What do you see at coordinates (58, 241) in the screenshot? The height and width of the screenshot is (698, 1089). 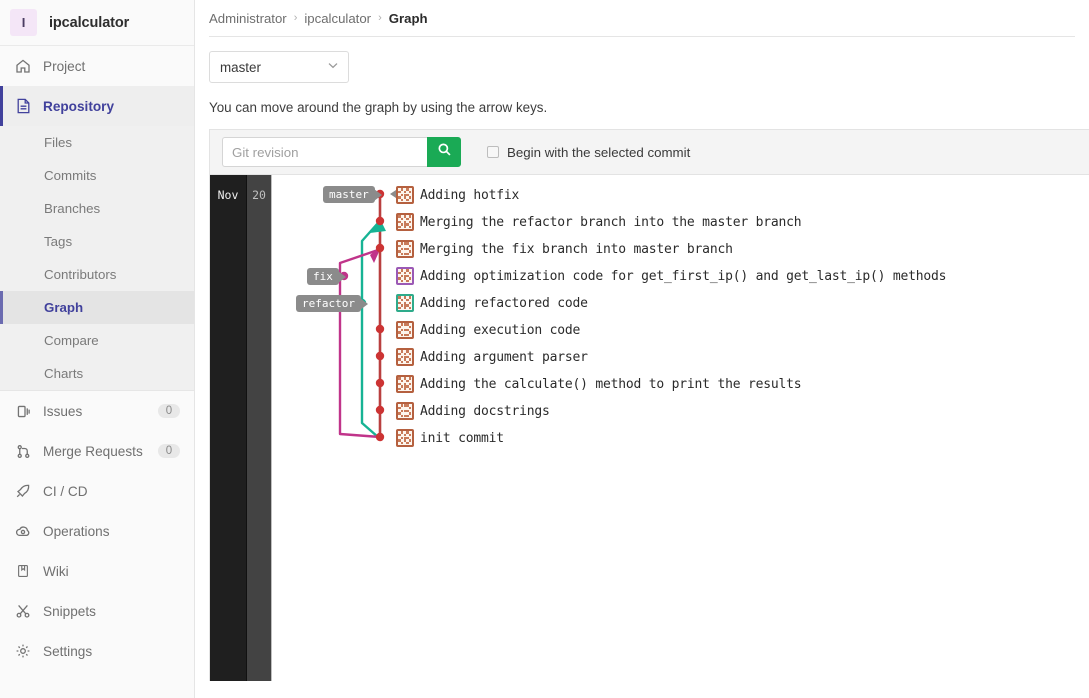 I see `submenu-label: Tags` at bounding box center [58, 241].